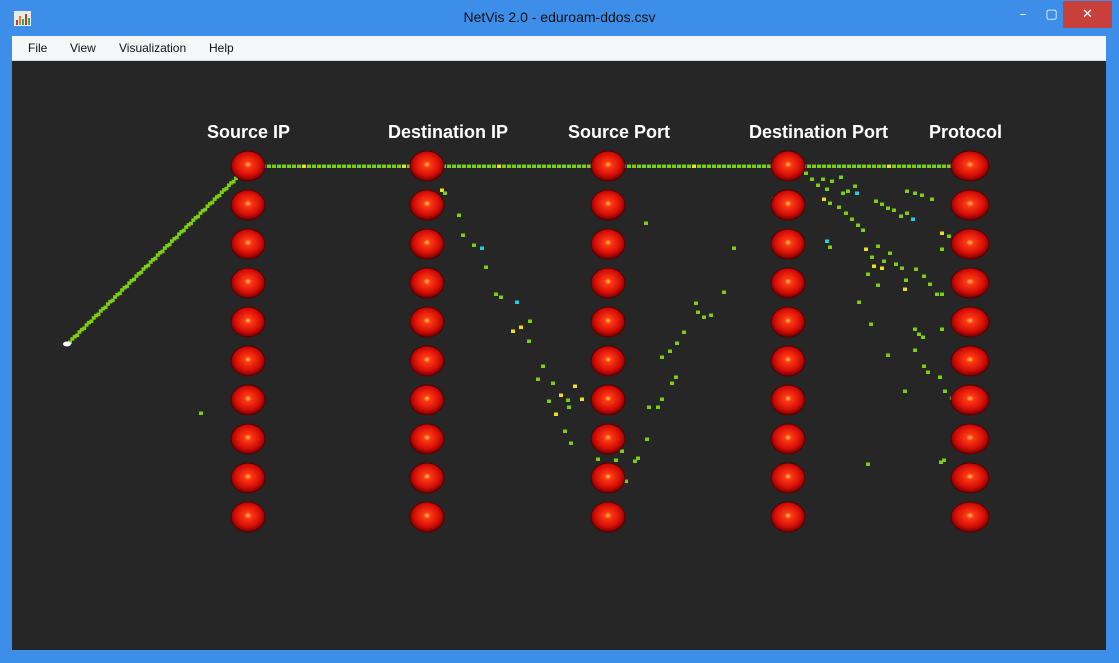 The height and width of the screenshot is (663, 1119). What do you see at coordinates (1051, 14) in the screenshot?
I see `maximize-button: ▢` at bounding box center [1051, 14].